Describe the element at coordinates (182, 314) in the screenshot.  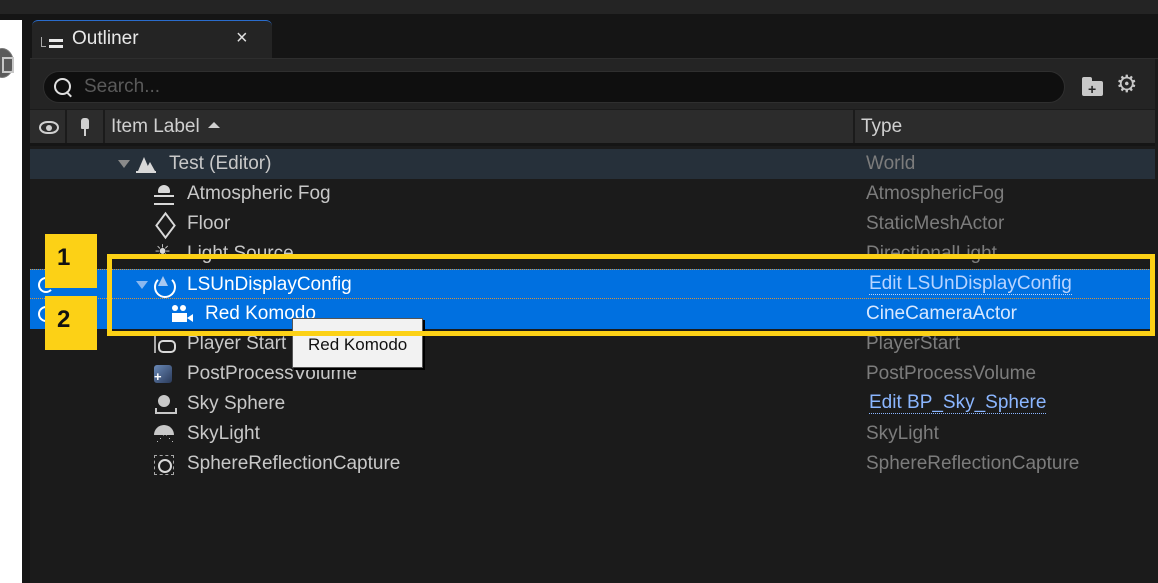
I see `cine-camera-icon` at that location.